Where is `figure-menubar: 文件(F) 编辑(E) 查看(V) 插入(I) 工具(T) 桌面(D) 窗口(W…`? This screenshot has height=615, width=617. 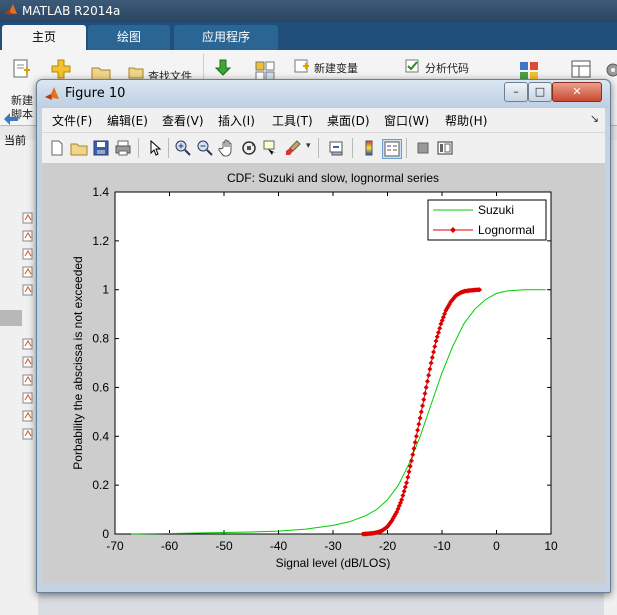 figure-menubar: 文件(F) 编辑(E) 查看(V) 插入(I) 工具(T) 桌面(D) 窗口(W… is located at coordinates (323, 120).